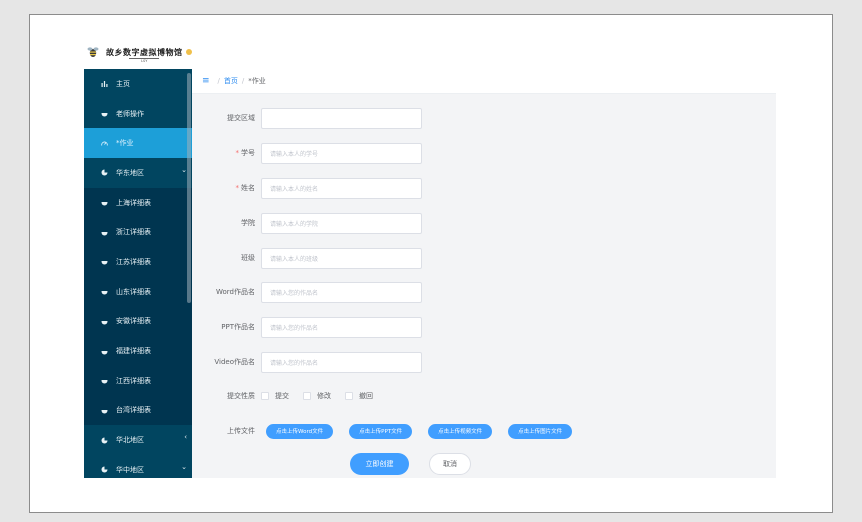 The image size is (862, 522). What do you see at coordinates (341, 292) in the screenshot?
I see `word-work-input: 请输入您的作品名` at bounding box center [341, 292].